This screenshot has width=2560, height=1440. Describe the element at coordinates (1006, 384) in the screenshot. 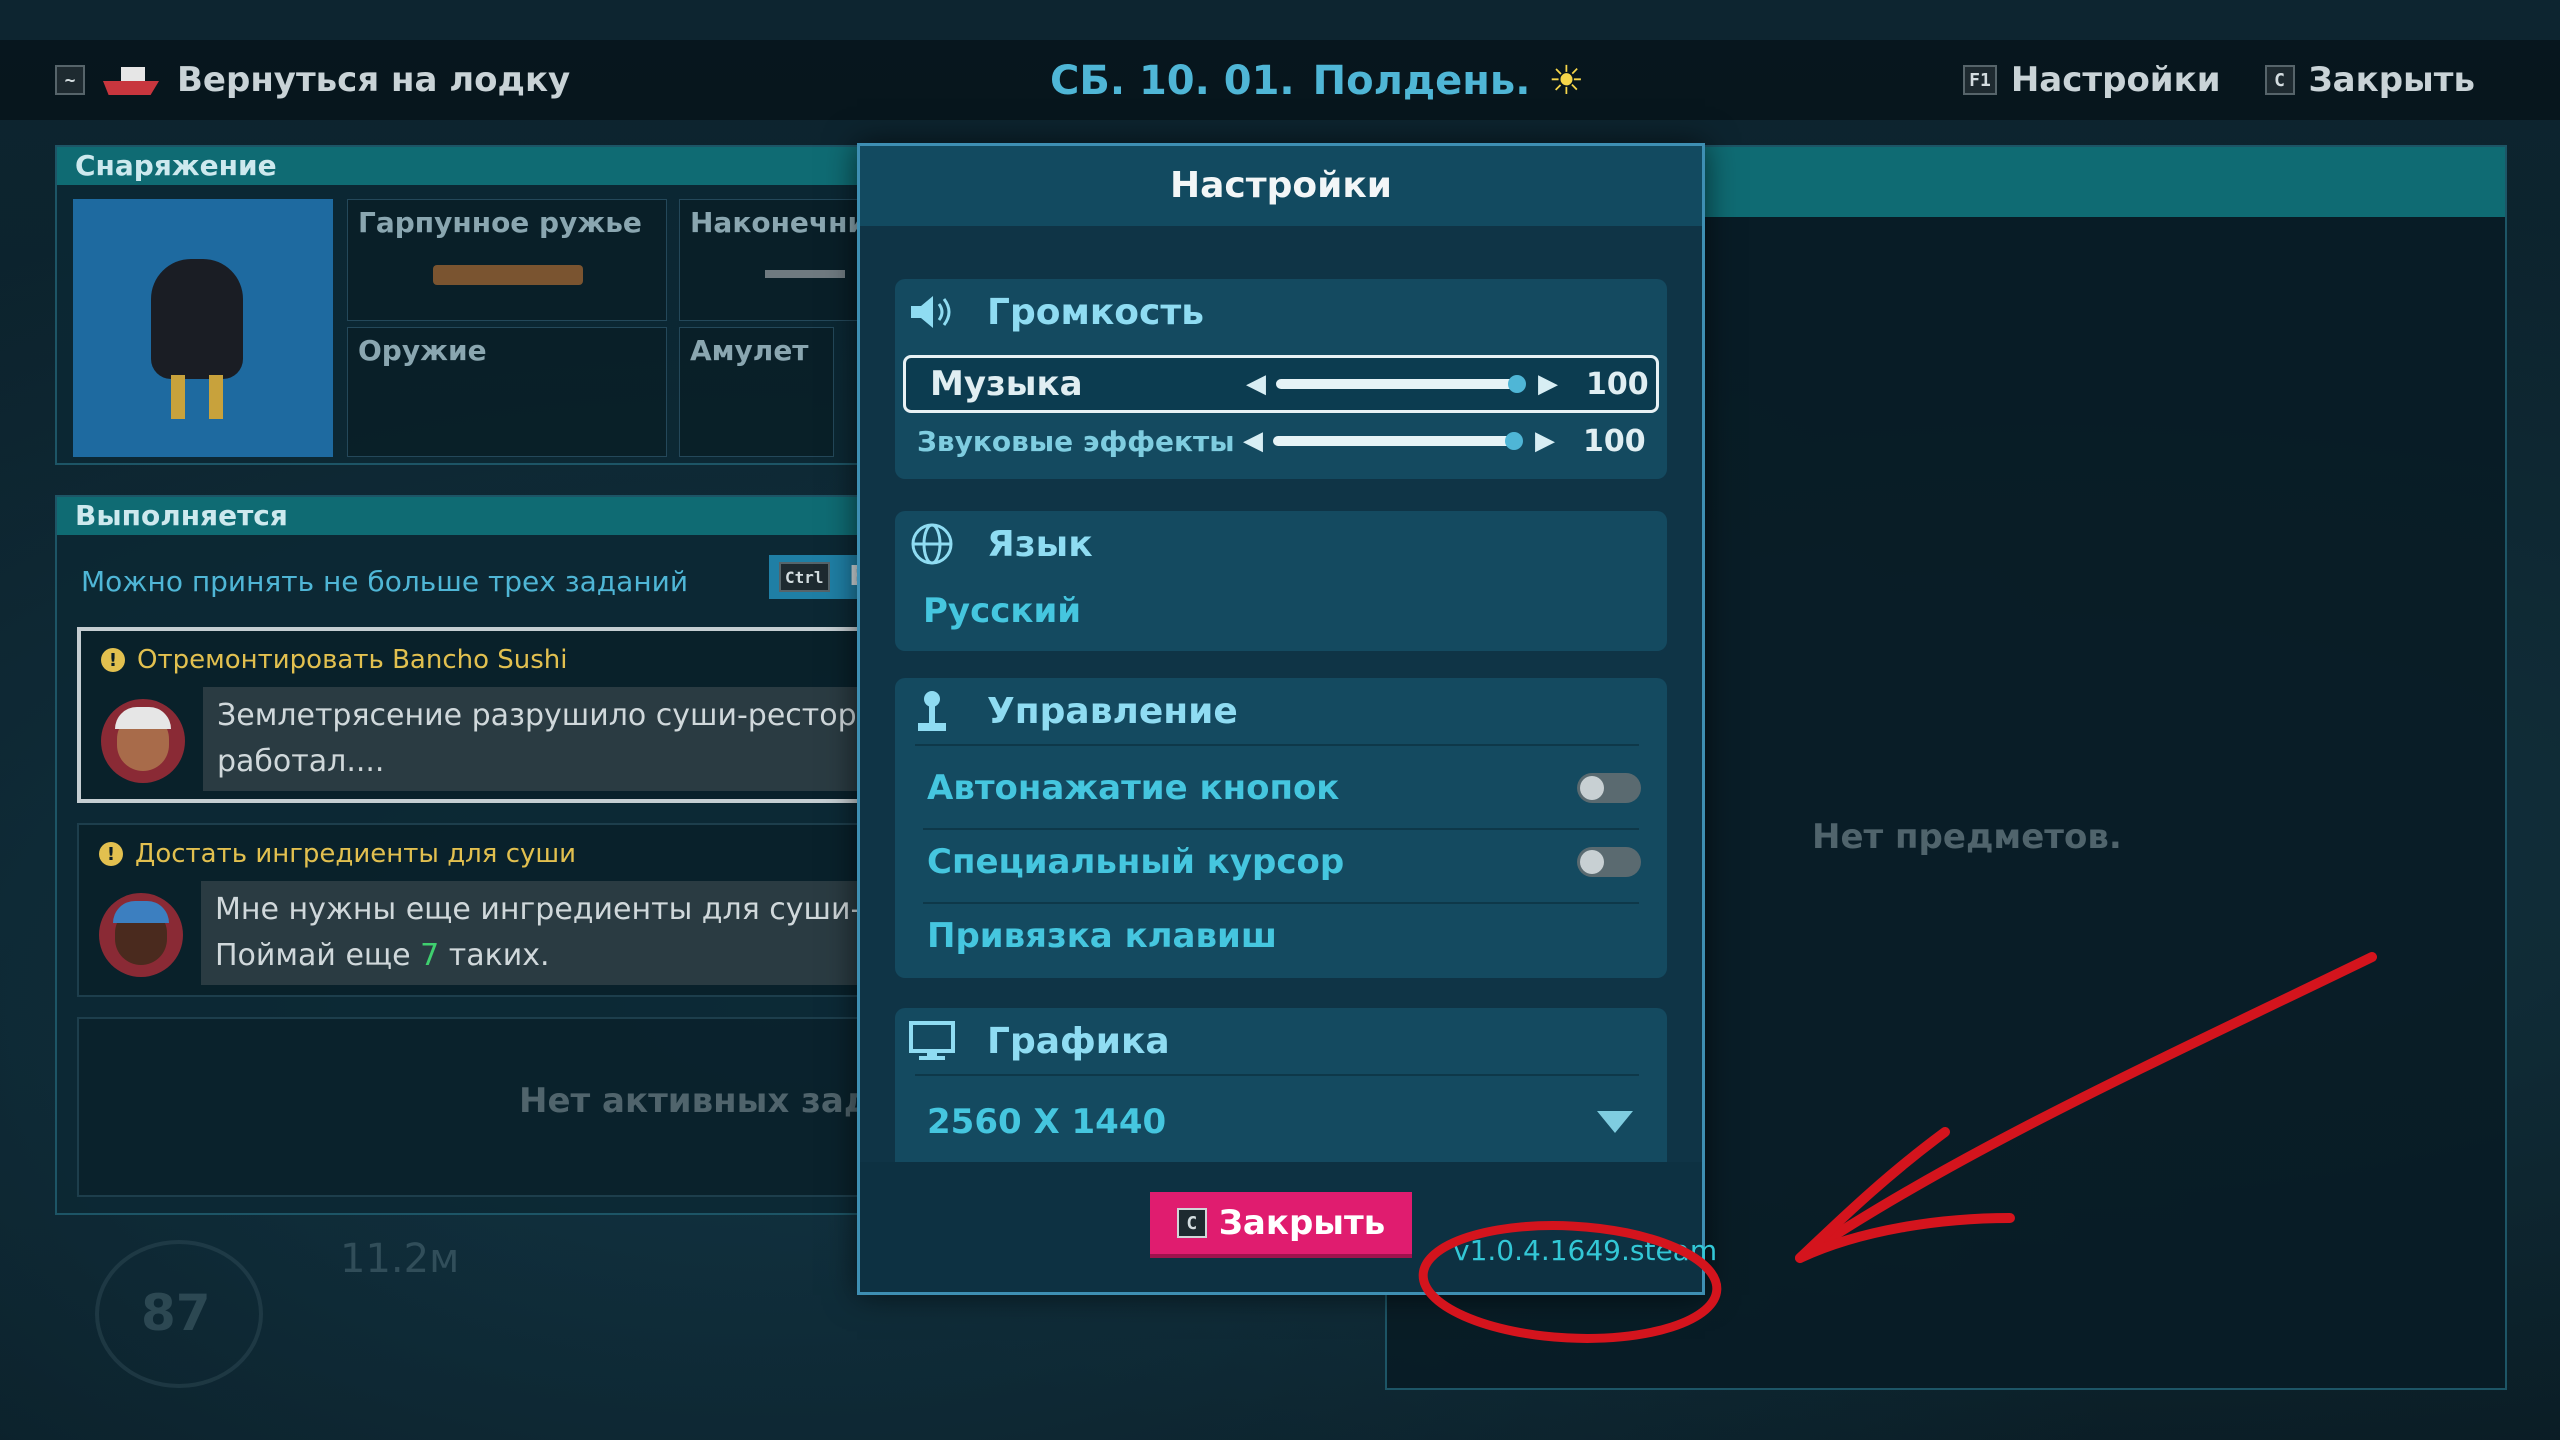

I see `music-label: Музыка` at that location.